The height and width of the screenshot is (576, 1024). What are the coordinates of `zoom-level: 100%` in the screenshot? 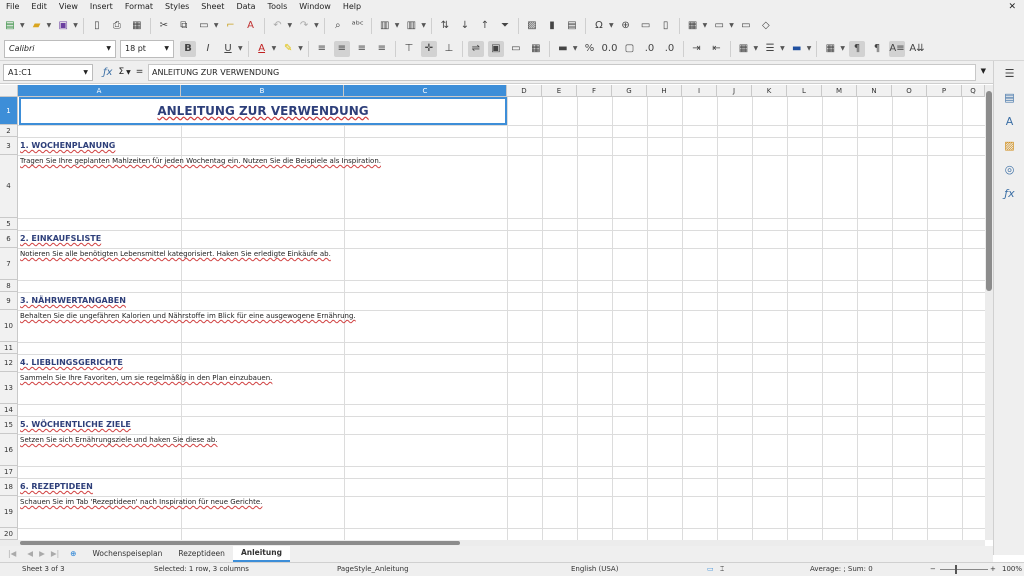 It's located at (1012, 569).